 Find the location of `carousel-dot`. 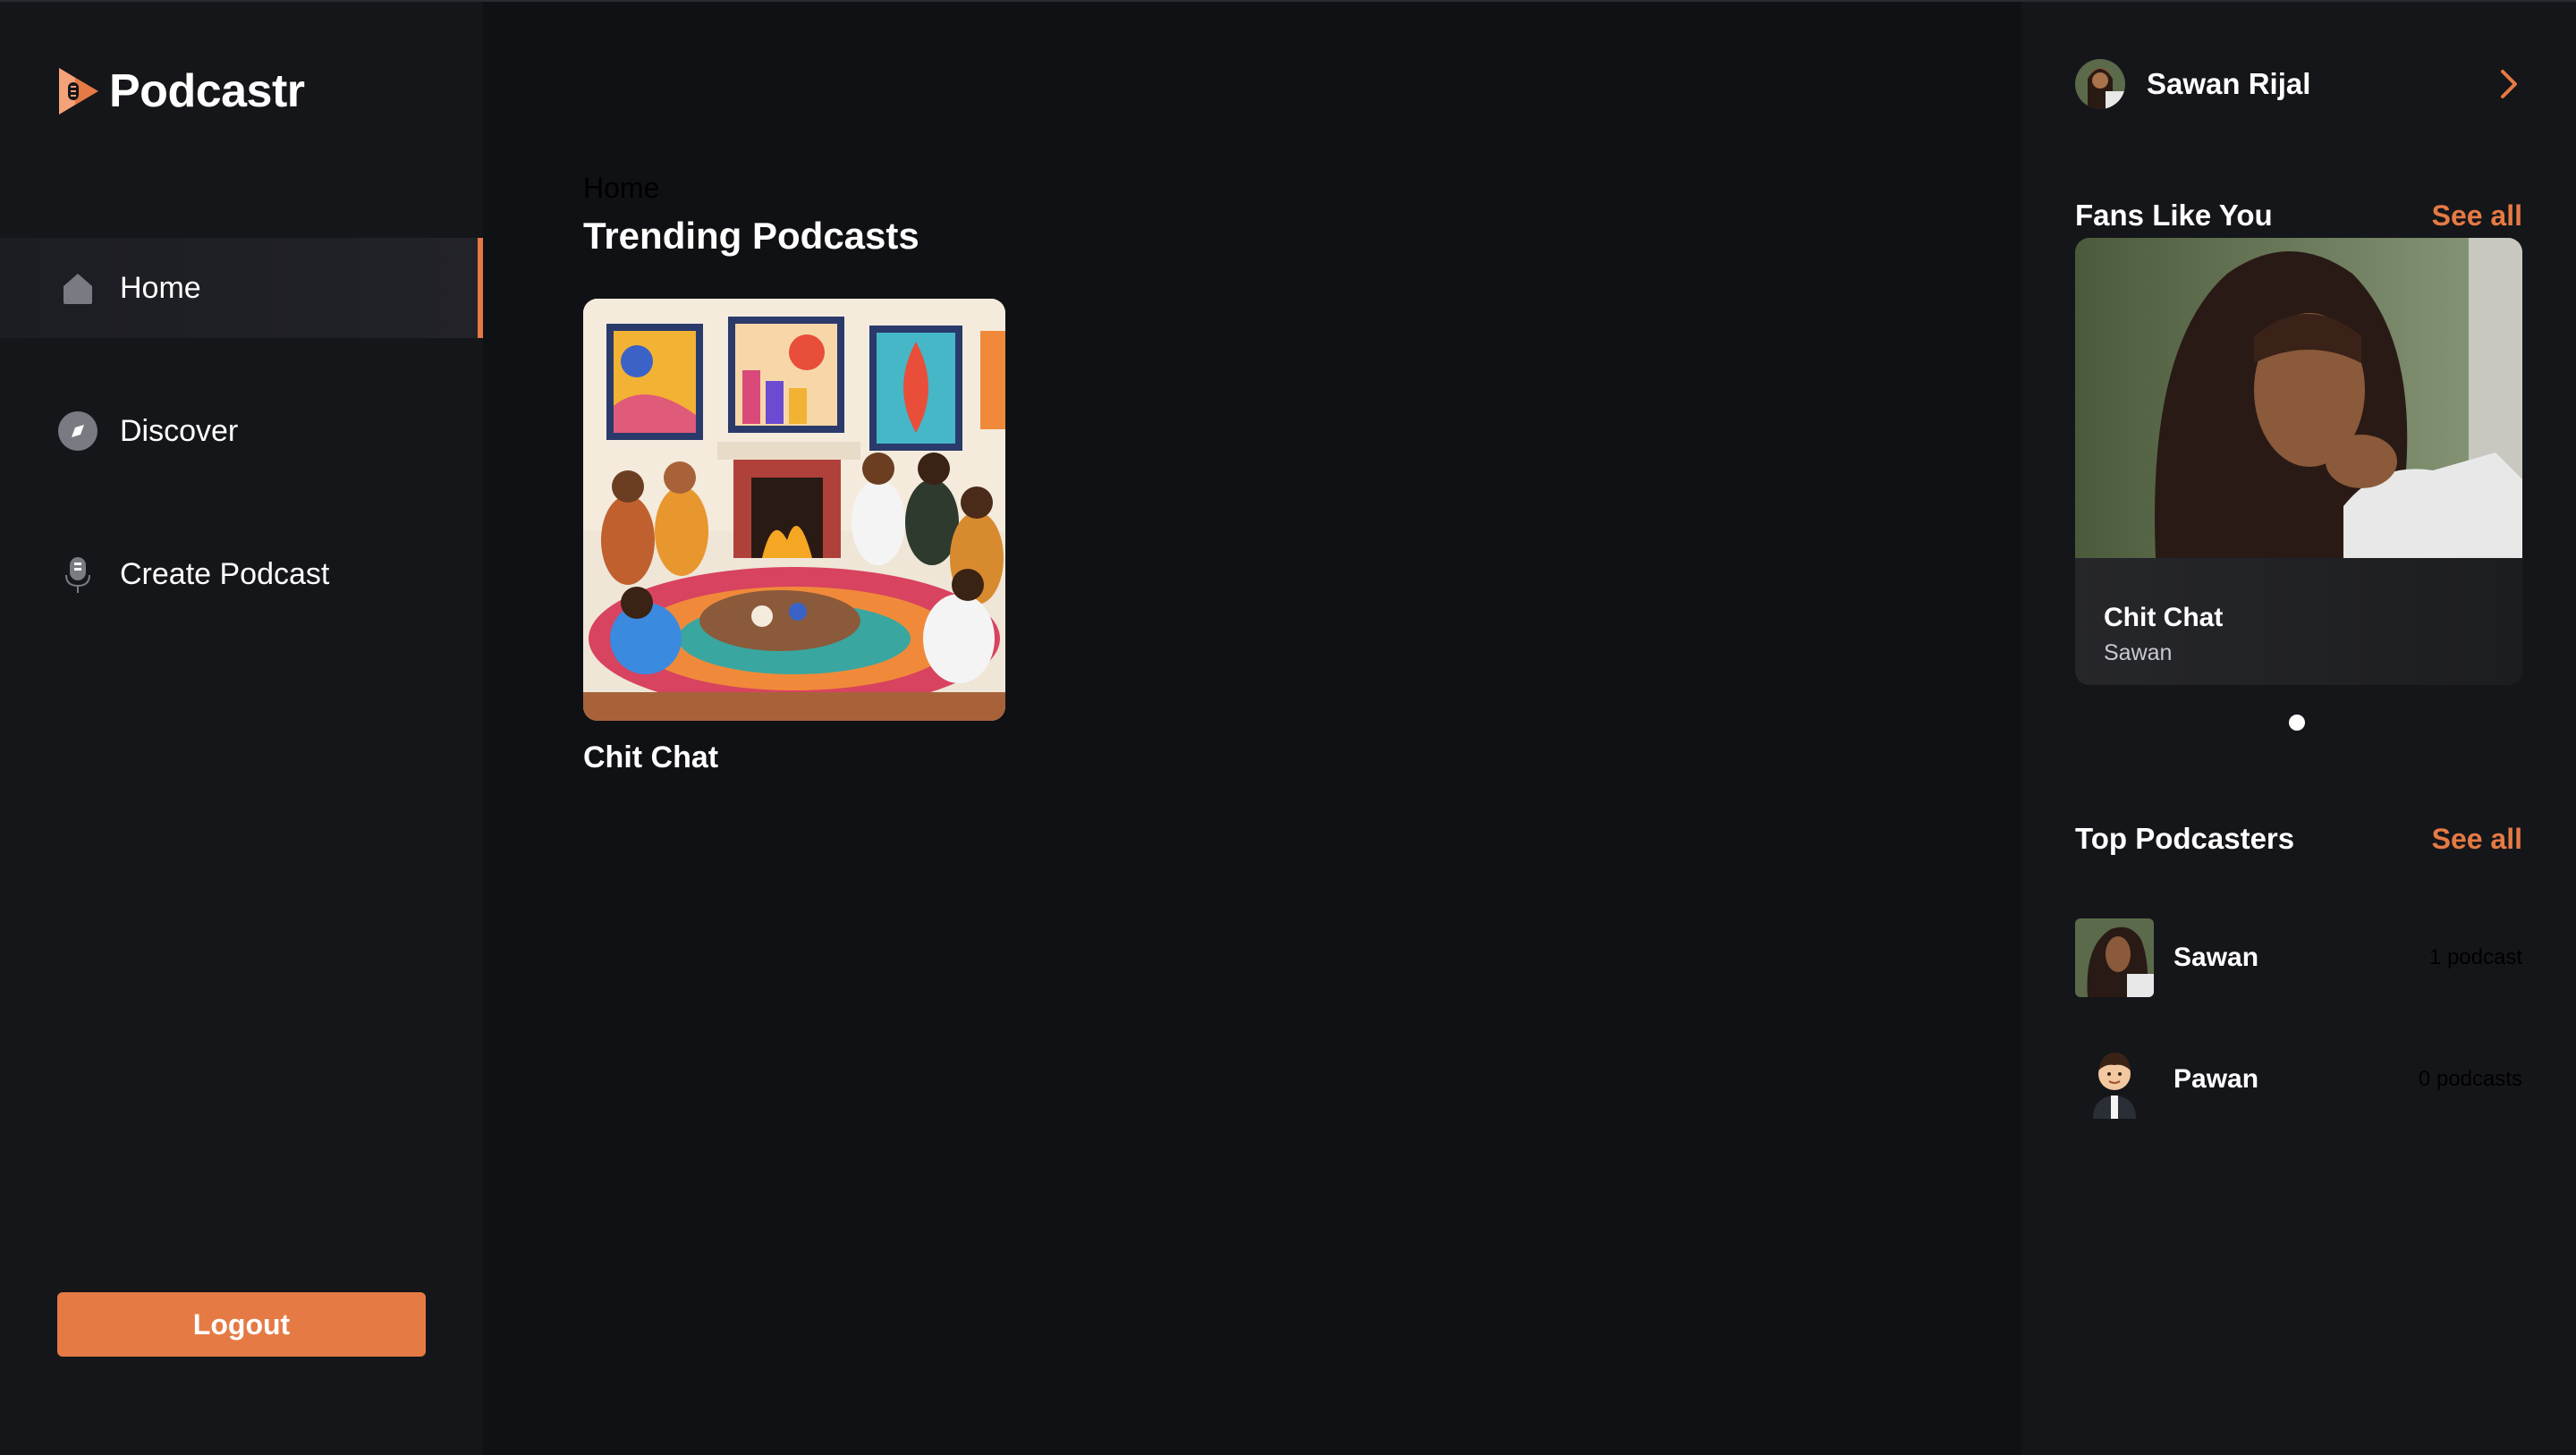

carousel-dot is located at coordinates (2297, 723).